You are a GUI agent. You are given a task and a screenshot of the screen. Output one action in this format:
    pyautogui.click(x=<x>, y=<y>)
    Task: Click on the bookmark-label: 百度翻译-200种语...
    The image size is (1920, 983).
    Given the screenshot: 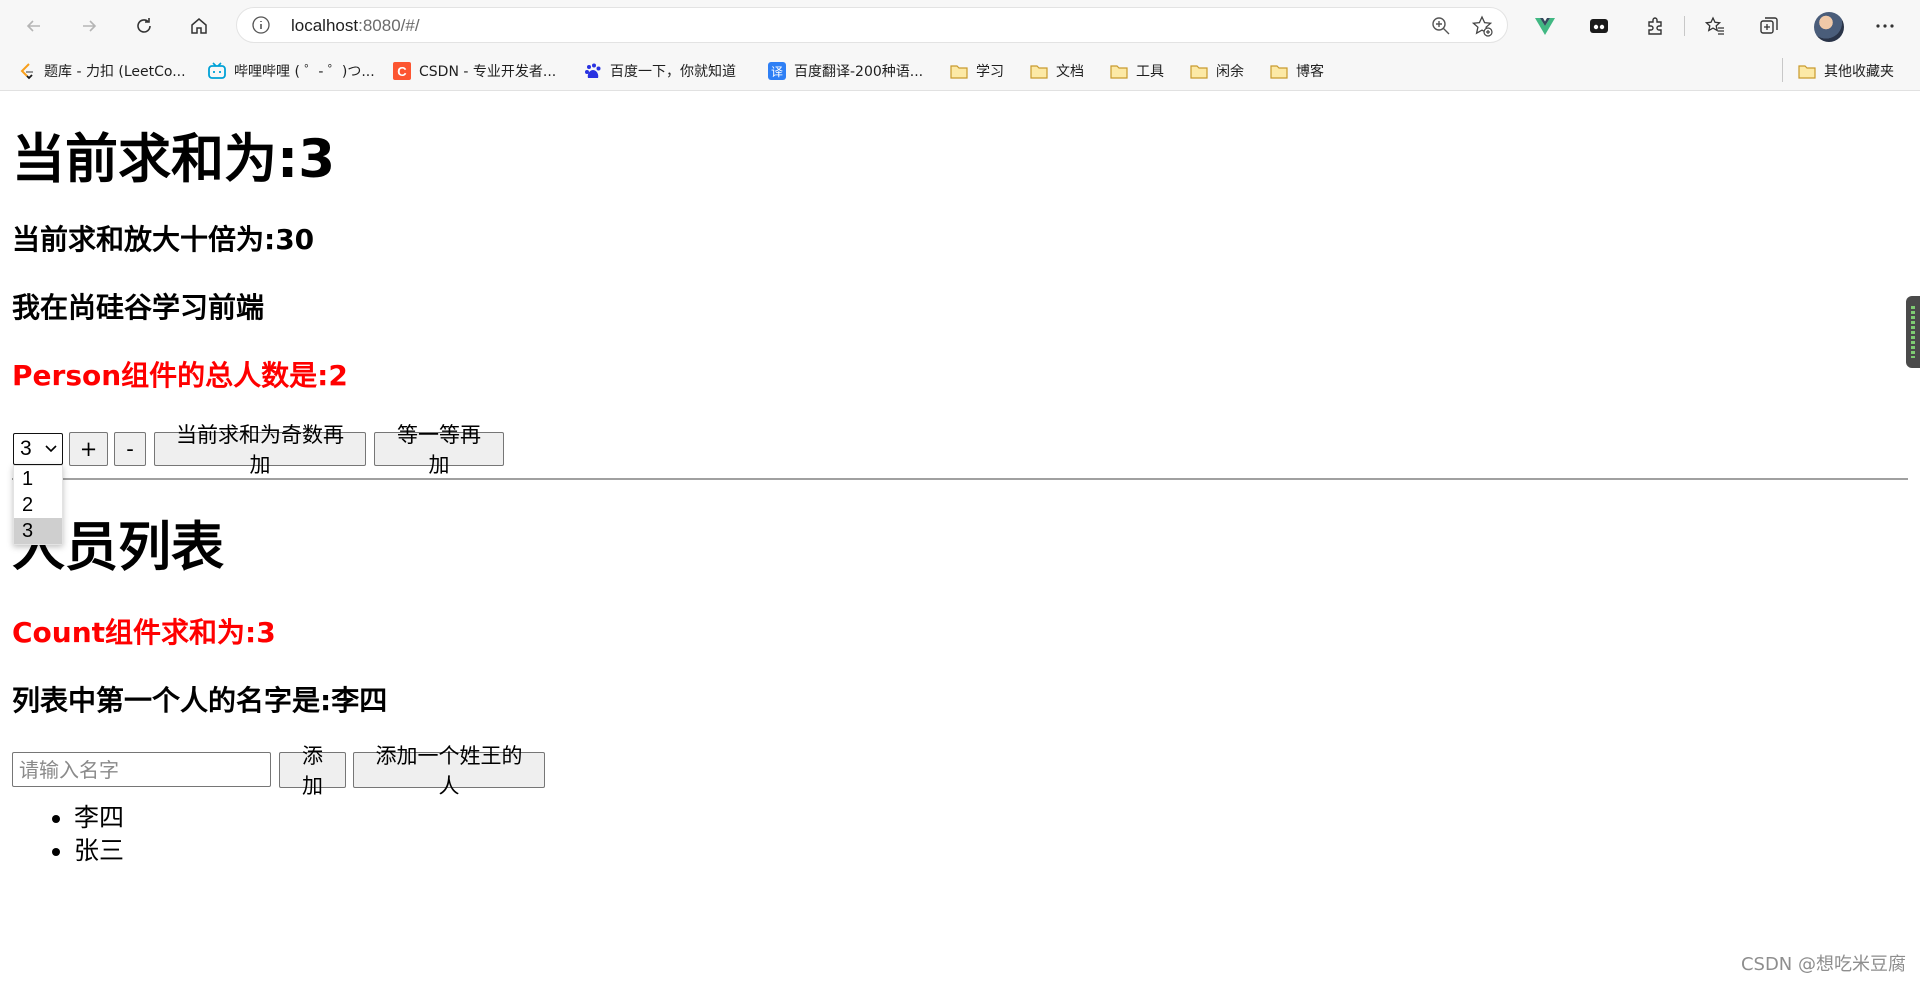 What is the action you would take?
    pyautogui.click(x=859, y=72)
    